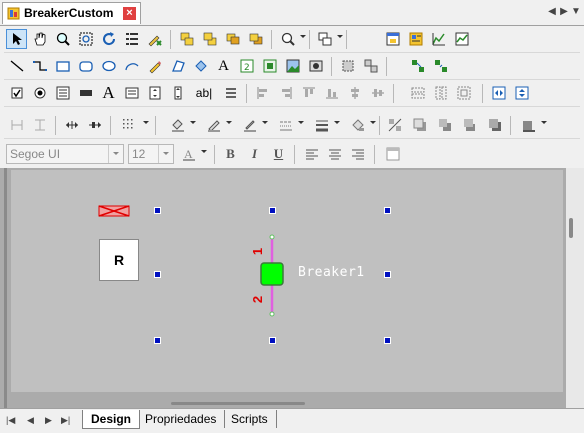  Describe the element at coordinates (108, 66) in the screenshot. I see `ellipse-tool-icon` at that location.